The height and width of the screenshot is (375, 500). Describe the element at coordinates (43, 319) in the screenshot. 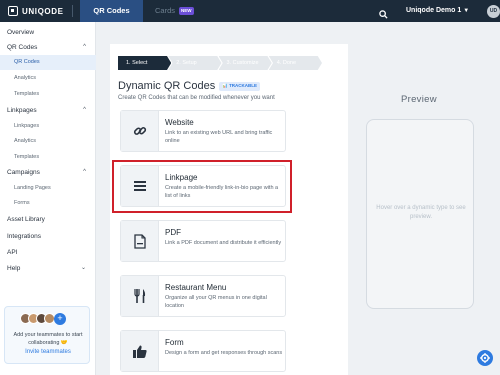

I see `teammate-avatars: +` at that location.